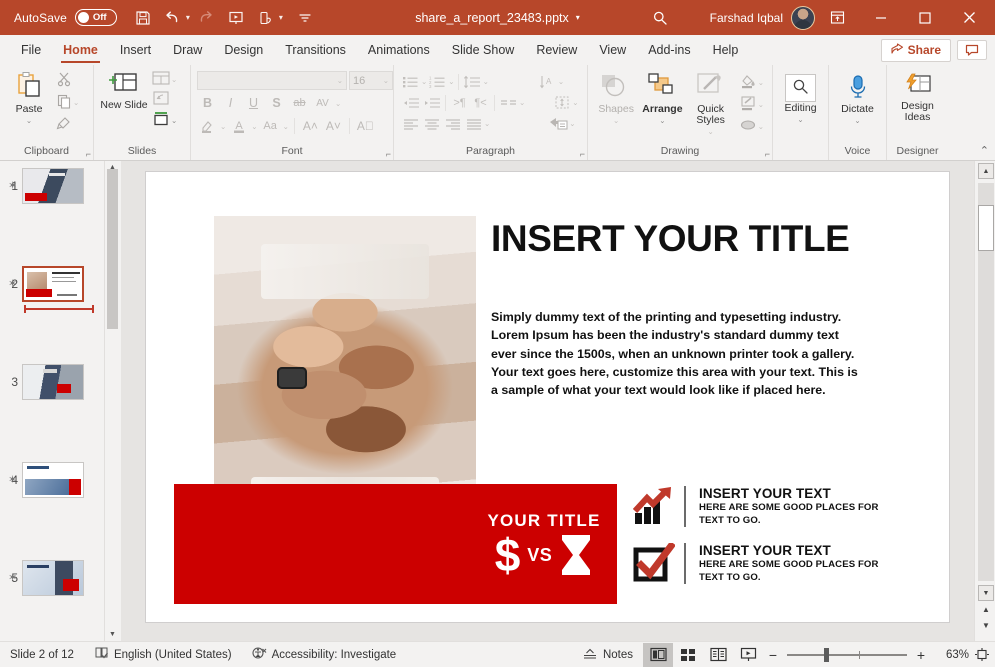 This screenshot has height=667, width=995. What do you see at coordinates (986, 593) in the screenshot?
I see `scroll-down-icon: ▼` at bounding box center [986, 593].